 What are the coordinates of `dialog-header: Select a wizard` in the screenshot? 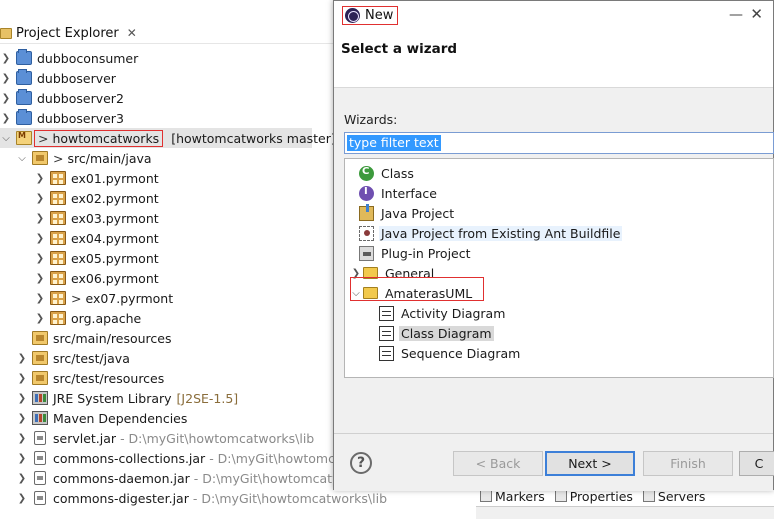 It's located at (553, 59).